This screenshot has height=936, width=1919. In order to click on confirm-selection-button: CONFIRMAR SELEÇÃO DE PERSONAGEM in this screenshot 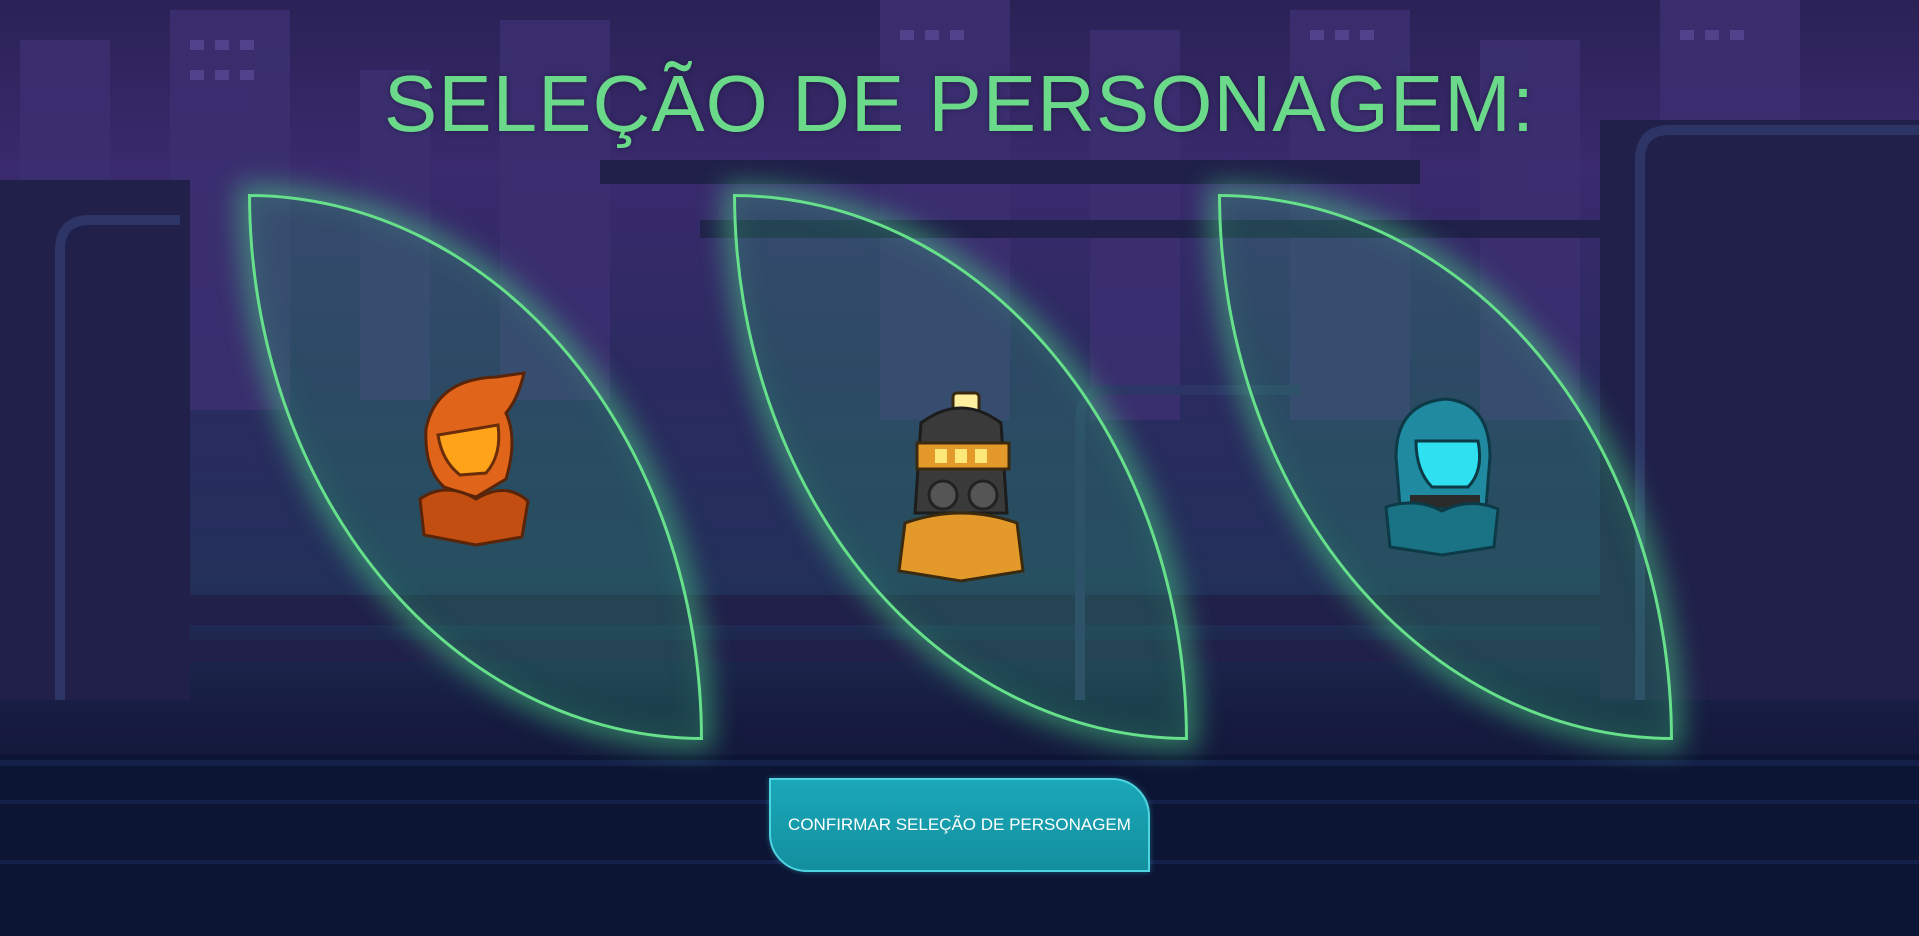, I will do `click(959, 825)`.